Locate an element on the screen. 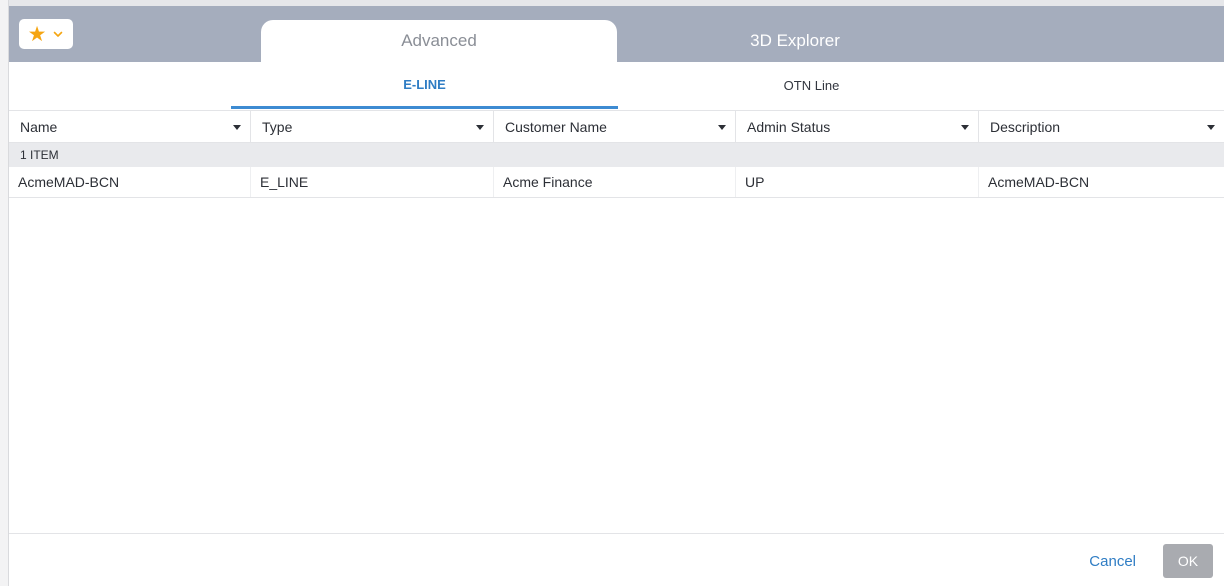 This screenshot has width=1224, height=586. tab-advanced: Advanced is located at coordinates (439, 41).